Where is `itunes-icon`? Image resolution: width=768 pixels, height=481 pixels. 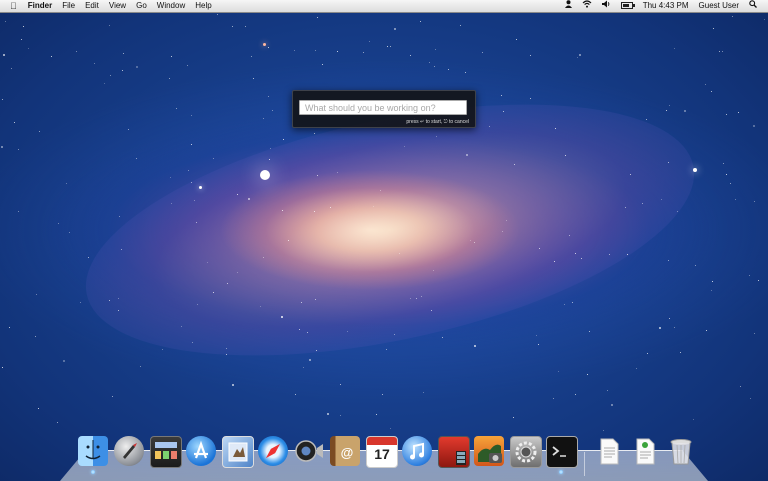 itunes-icon is located at coordinates (417, 451).